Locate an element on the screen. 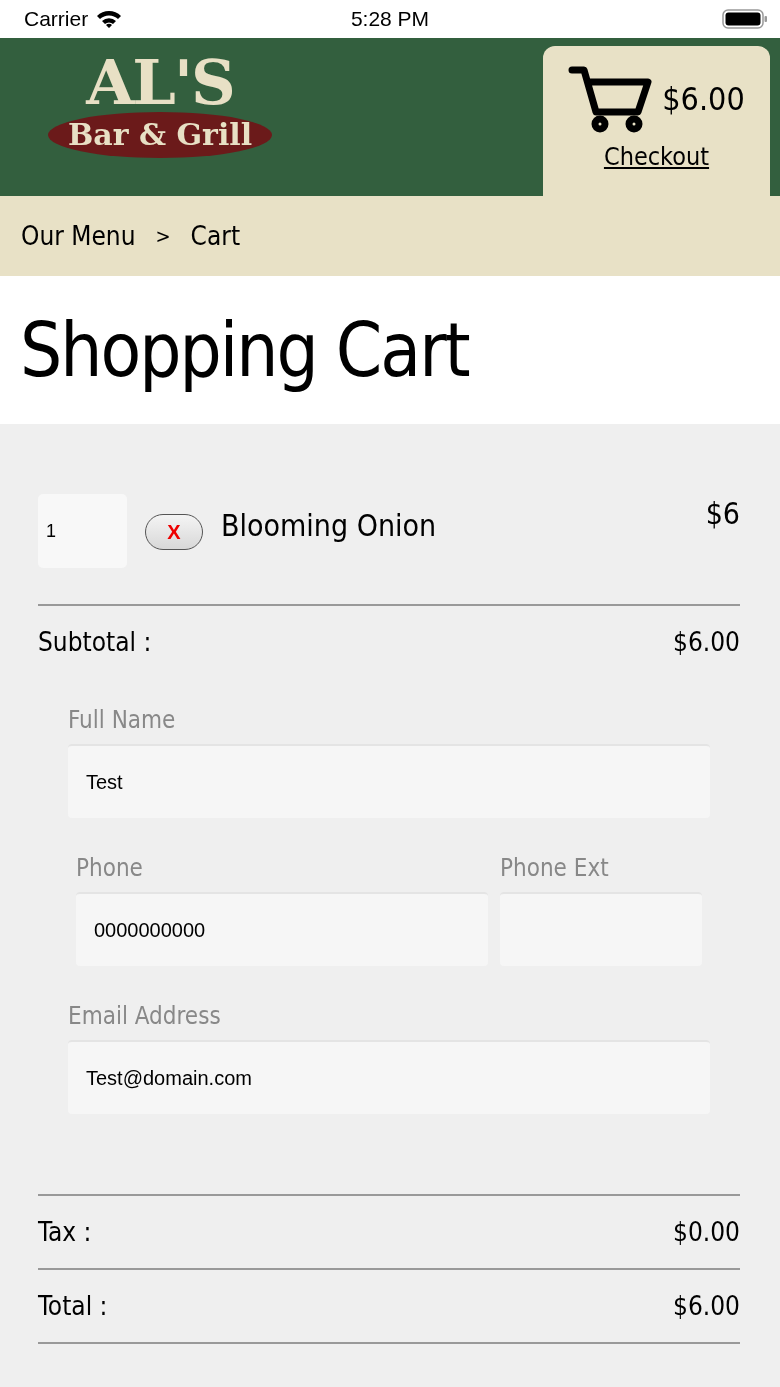  total-label: Tax : is located at coordinates (65, 1232).